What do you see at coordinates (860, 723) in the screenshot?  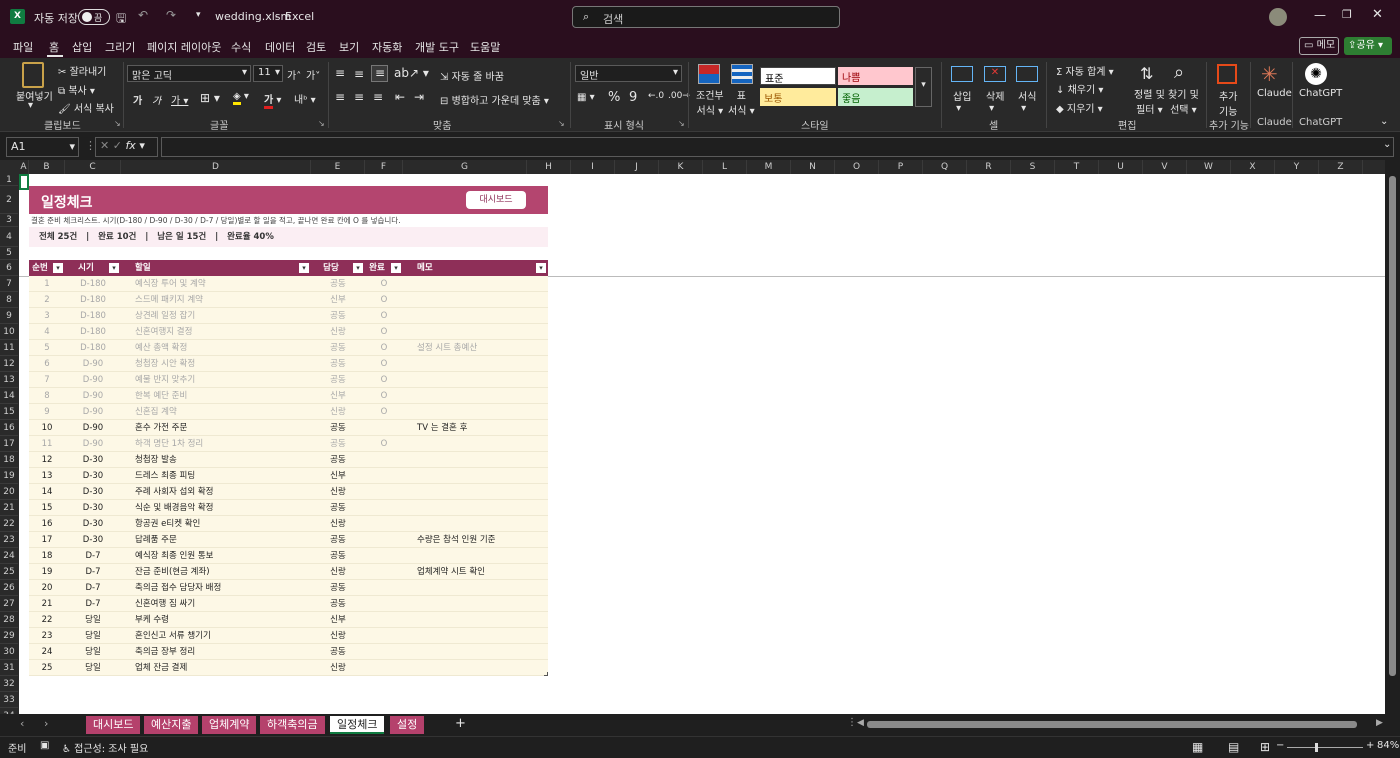 I see `scroll-left-icon: ◀` at bounding box center [860, 723].